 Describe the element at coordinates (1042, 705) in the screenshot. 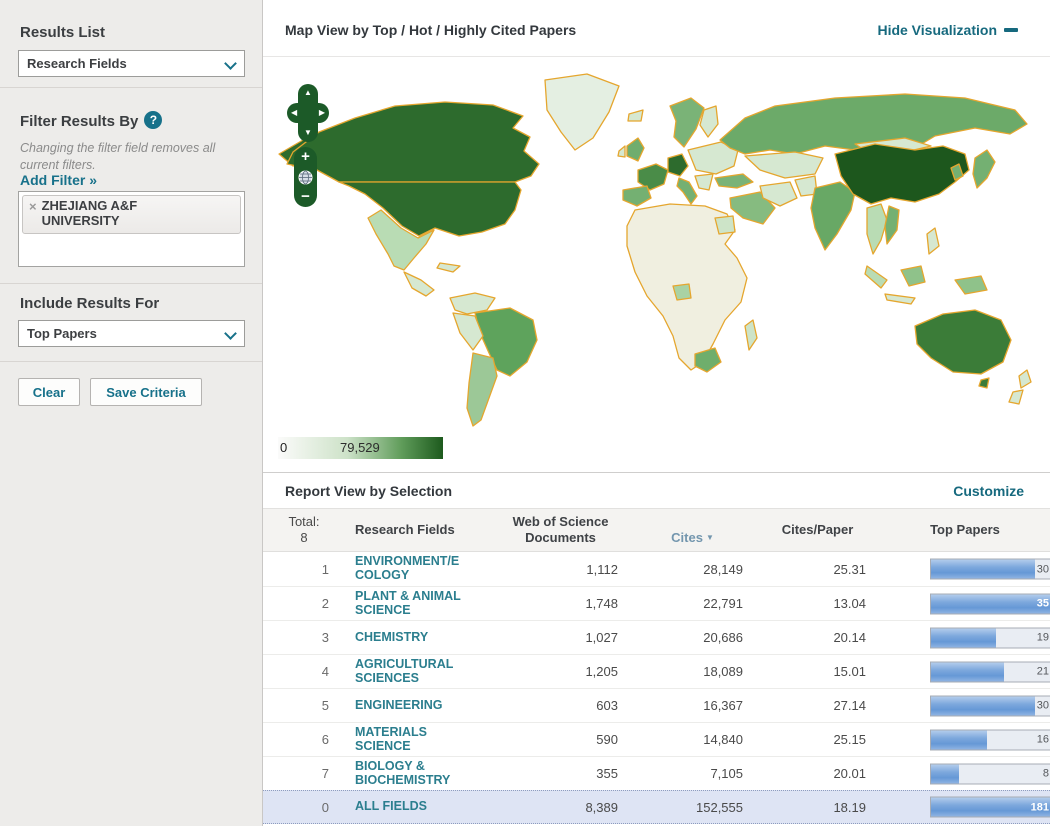

I see `top-papers-value: 30` at that location.